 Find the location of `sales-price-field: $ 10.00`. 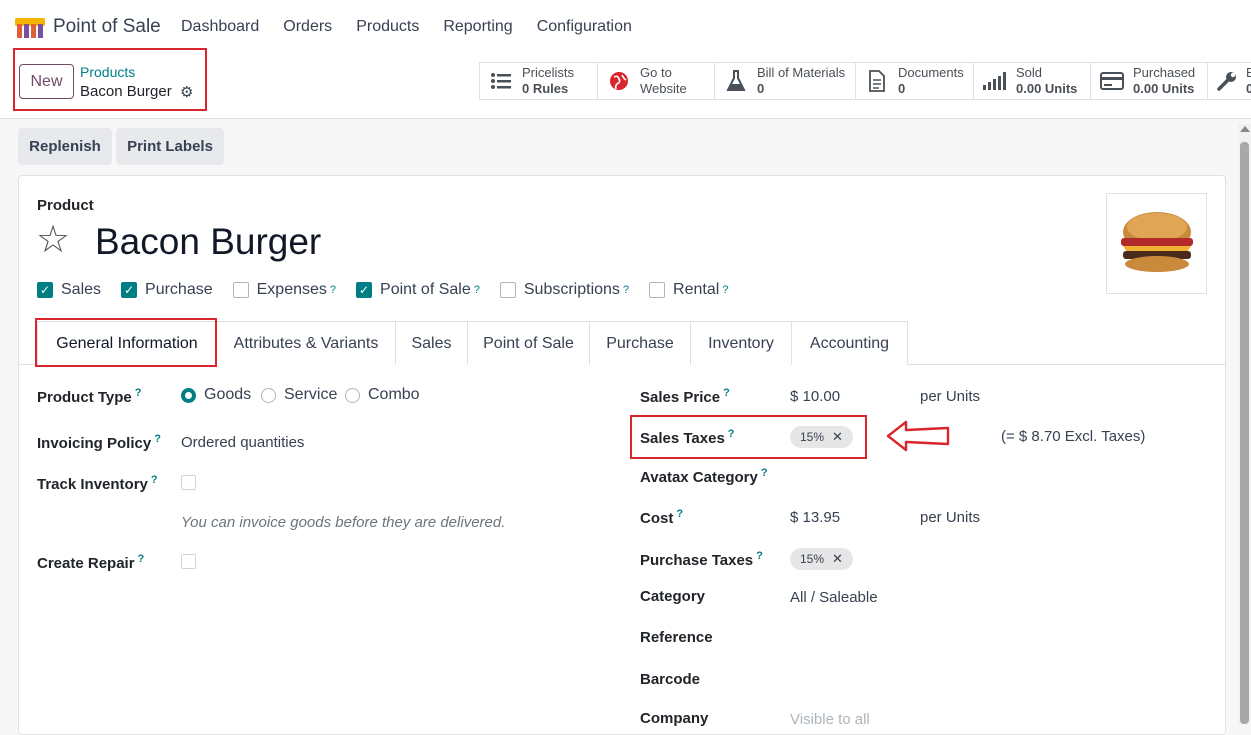

sales-price-field: $ 10.00 is located at coordinates (815, 396).